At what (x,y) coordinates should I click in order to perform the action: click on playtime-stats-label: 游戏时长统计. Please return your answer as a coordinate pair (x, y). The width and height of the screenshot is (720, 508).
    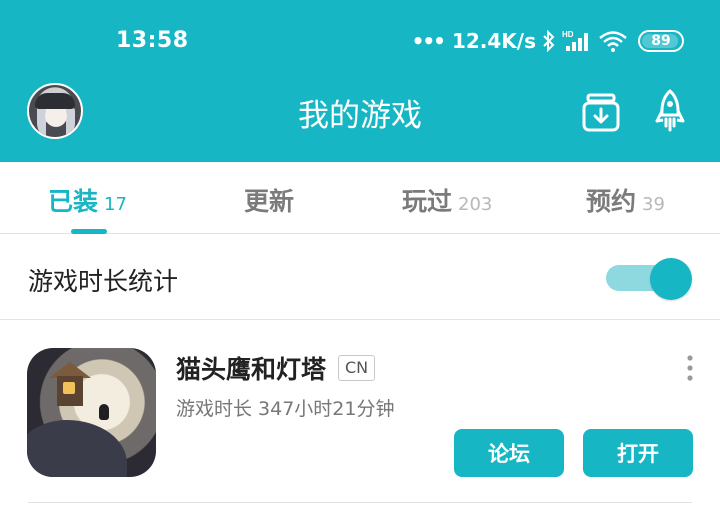
    Looking at the image, I should click on (103, 281).